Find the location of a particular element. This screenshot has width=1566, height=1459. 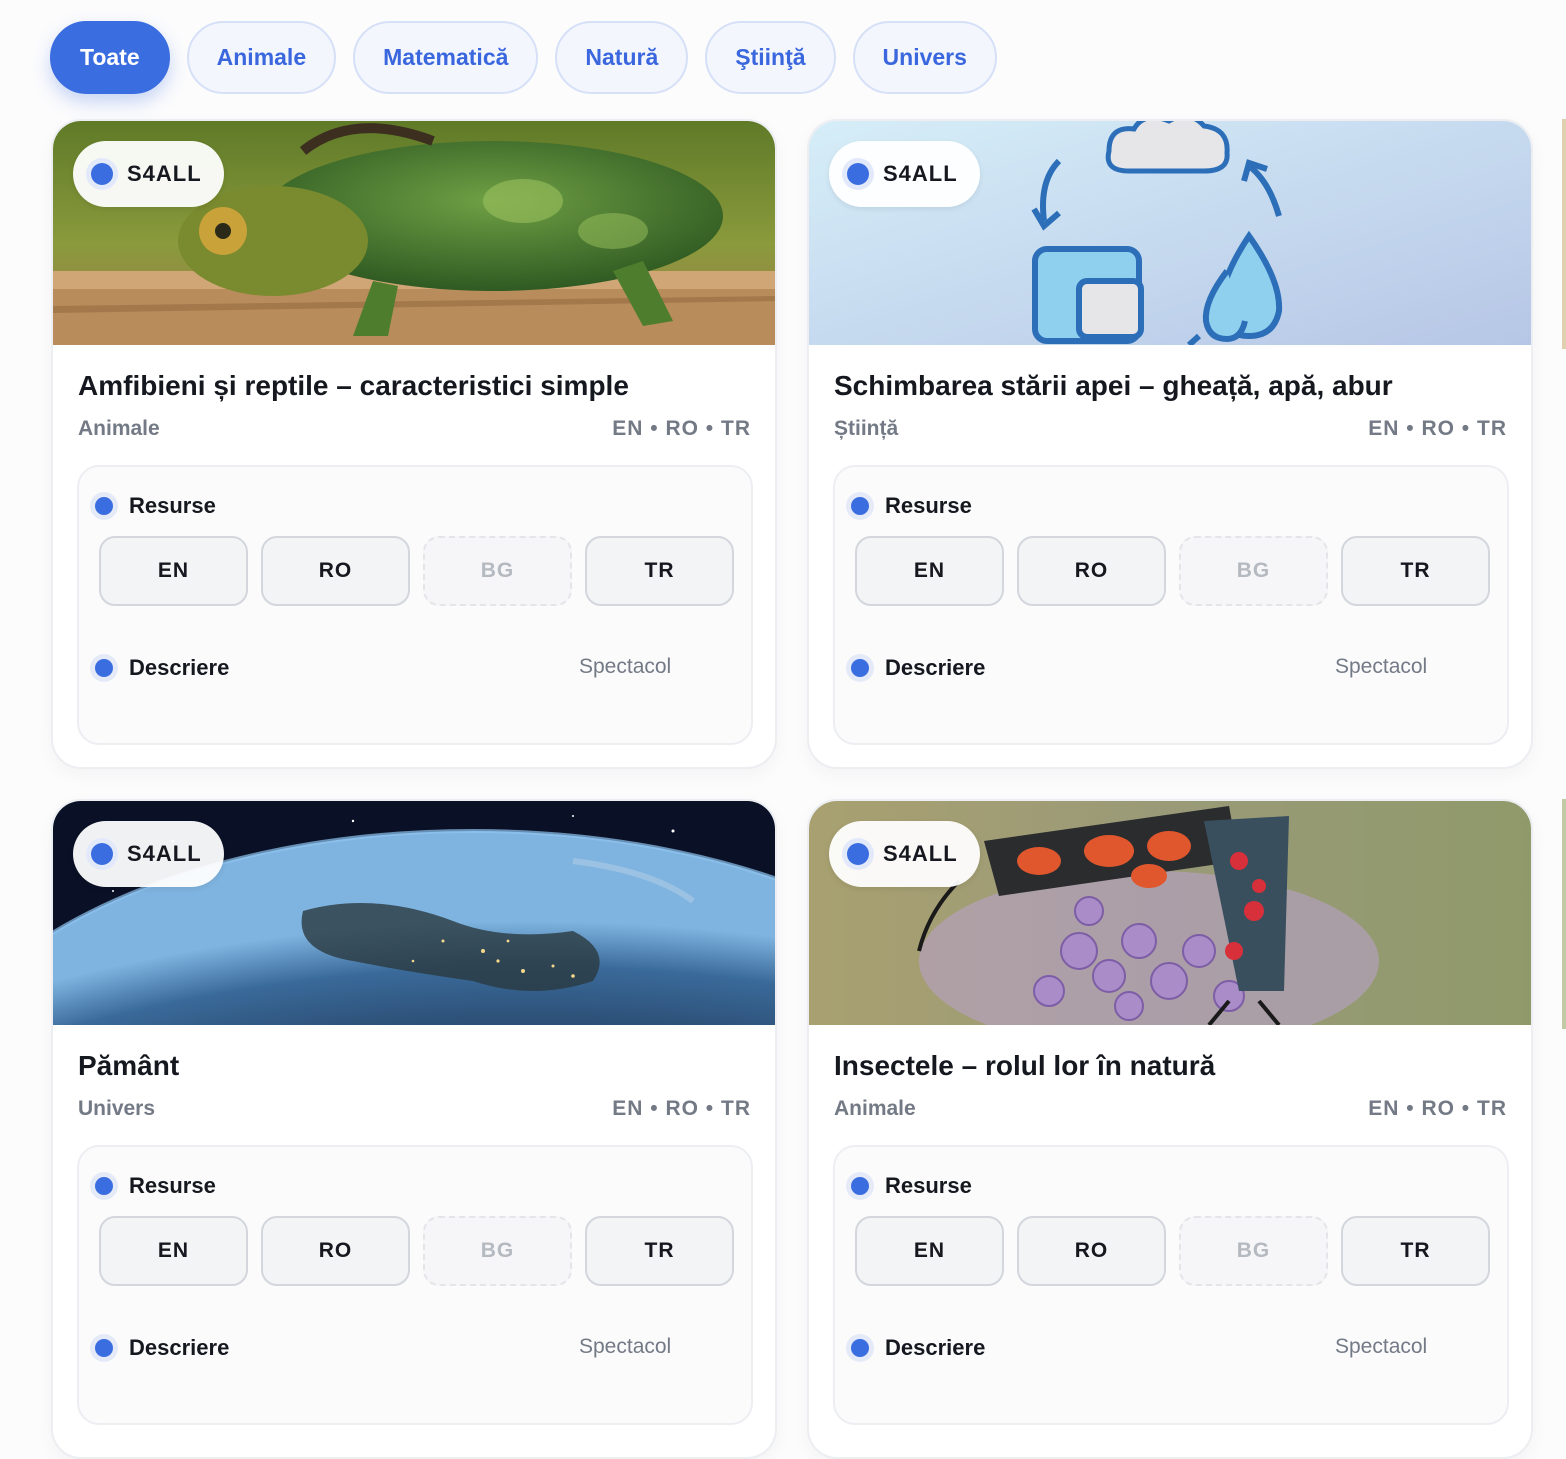

card-title: Insectele – rolul lor în natură is located at coordinates (1024, 1066).